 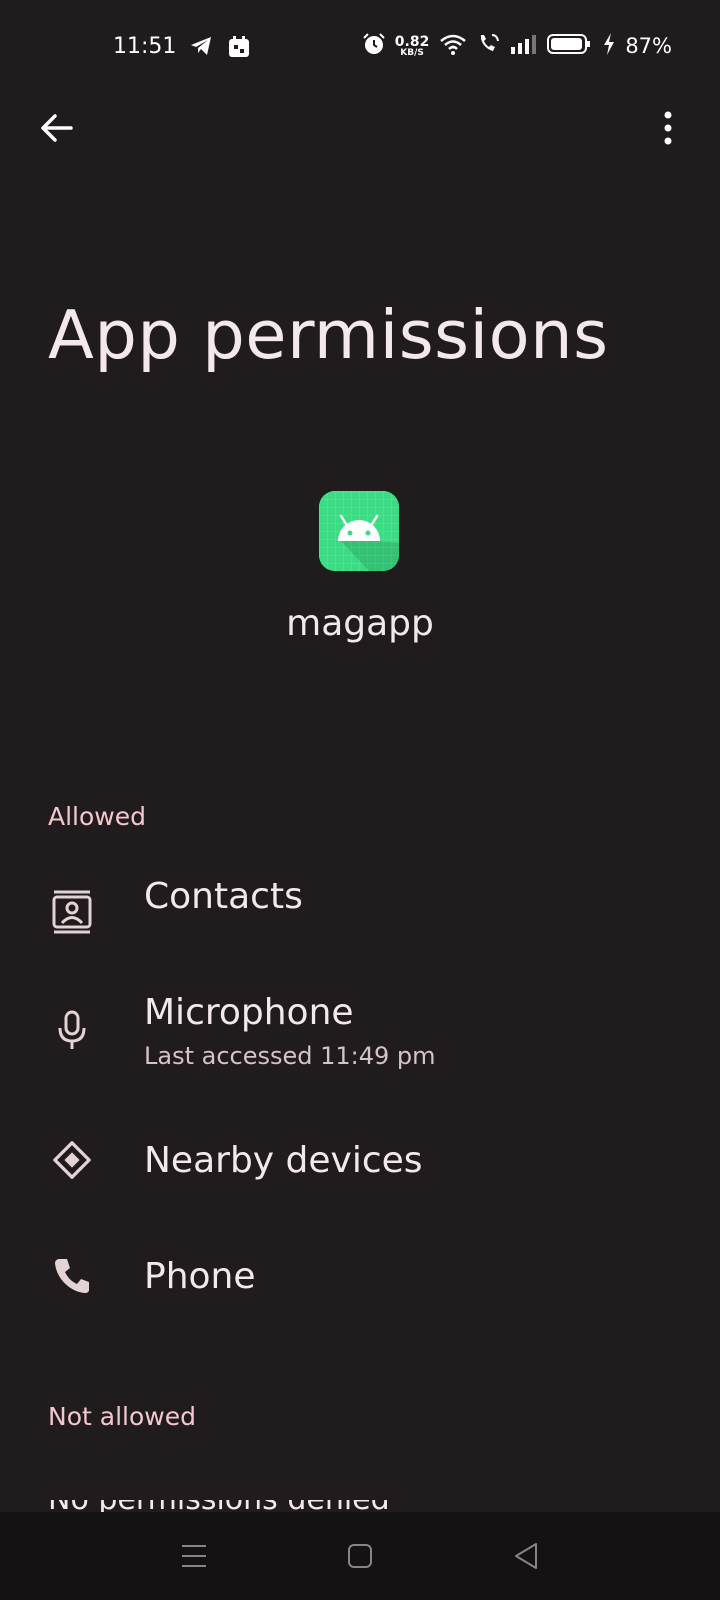 I want to click on section-header-not-allowed: Not allowed, so click(x=122, y=1416).